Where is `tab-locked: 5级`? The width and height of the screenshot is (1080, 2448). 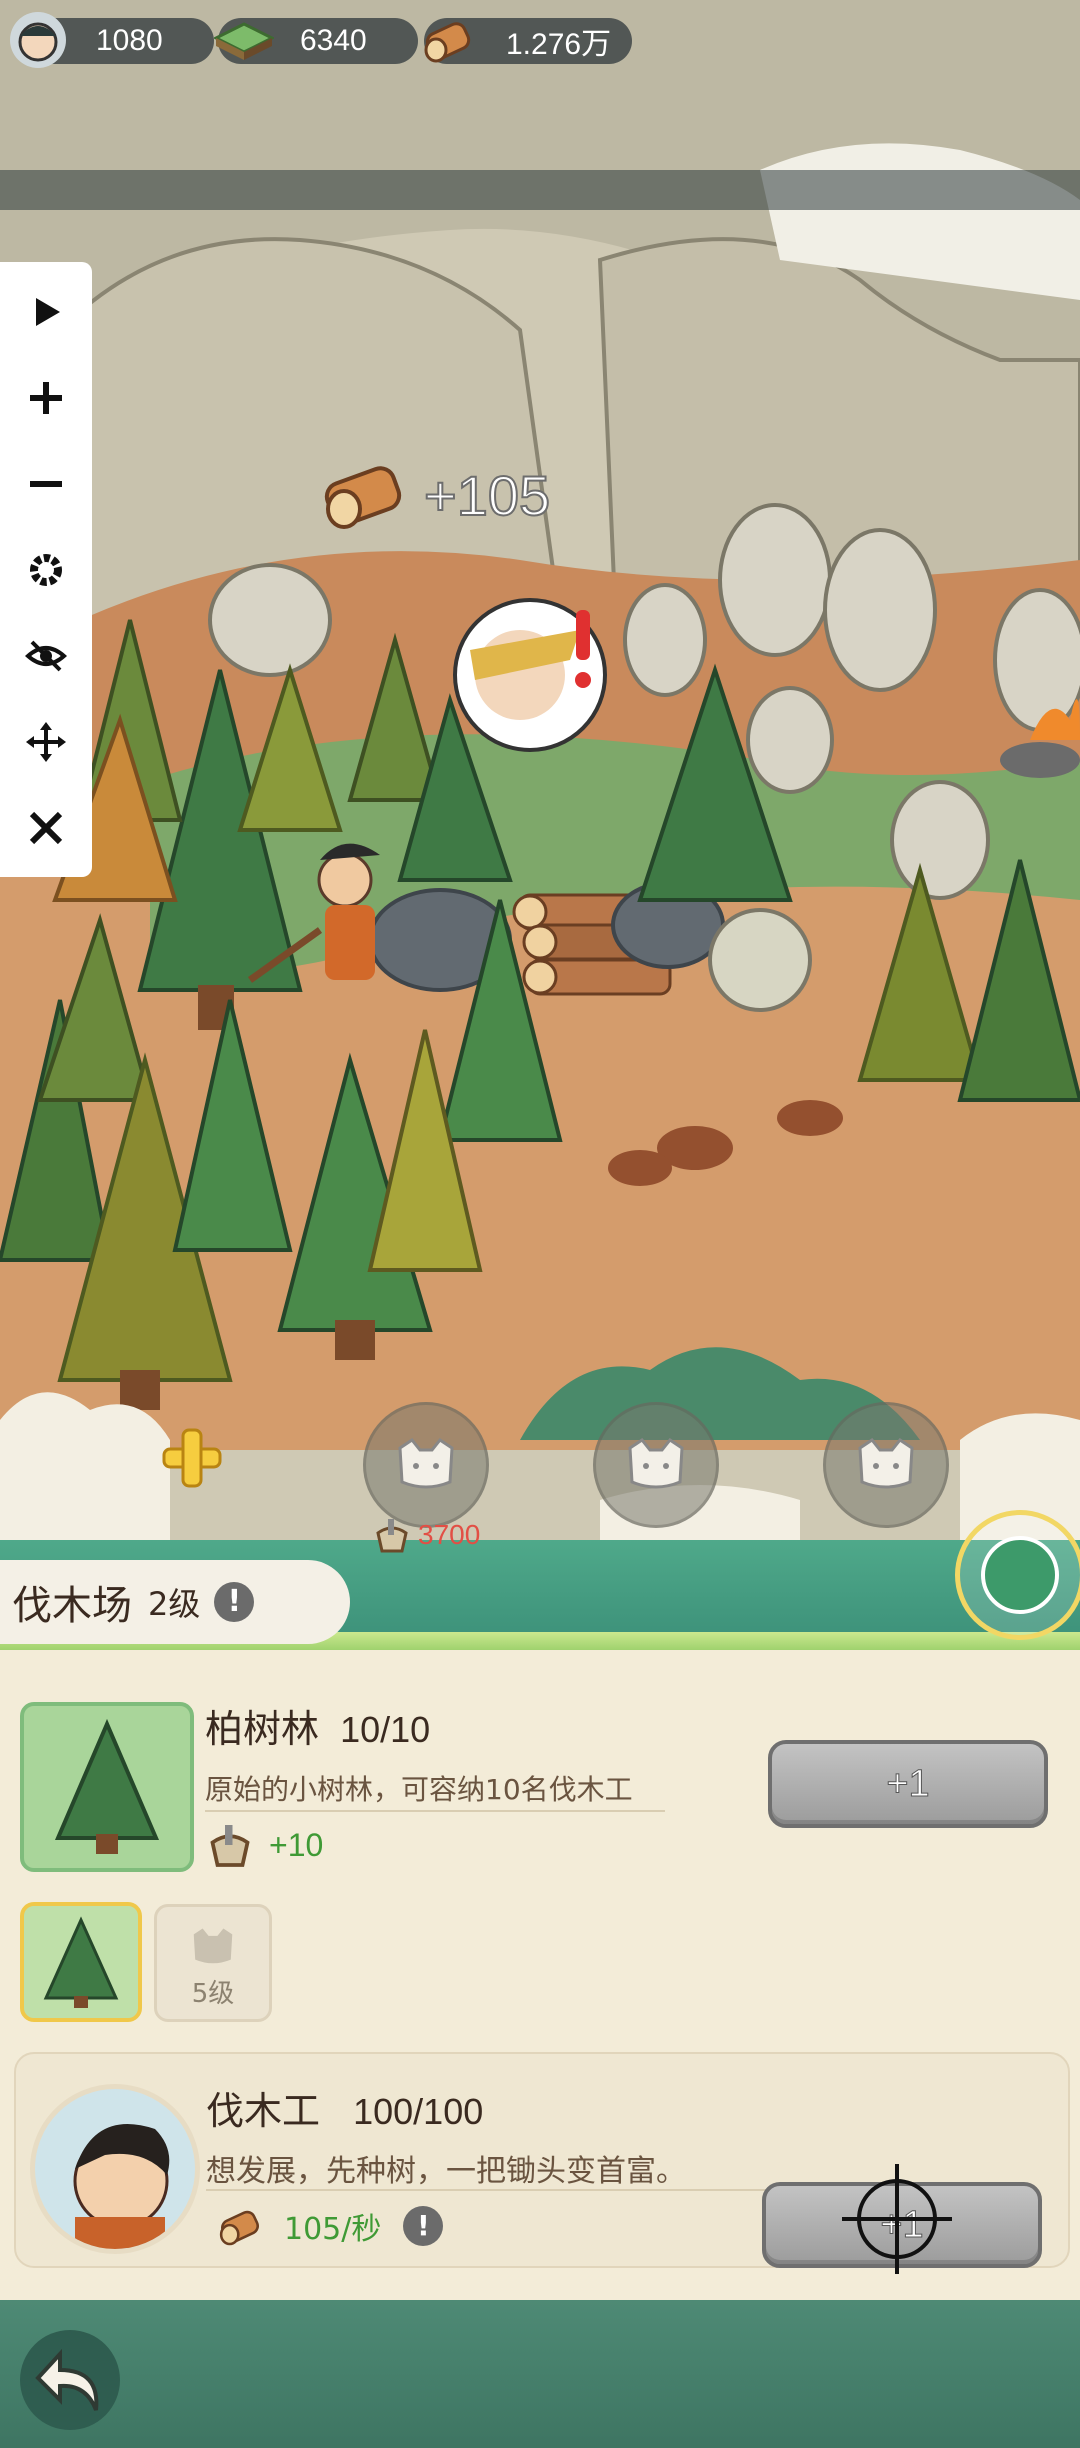
tab-locked: 5级 is located at coordinates (213, 1963).